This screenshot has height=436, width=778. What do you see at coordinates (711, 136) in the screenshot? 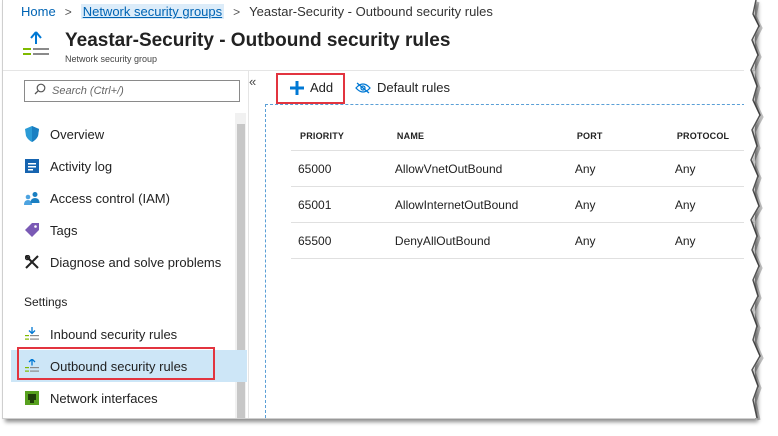
I see `column-header-protocol: PROTOCOL` at bounding box center [711, 136].